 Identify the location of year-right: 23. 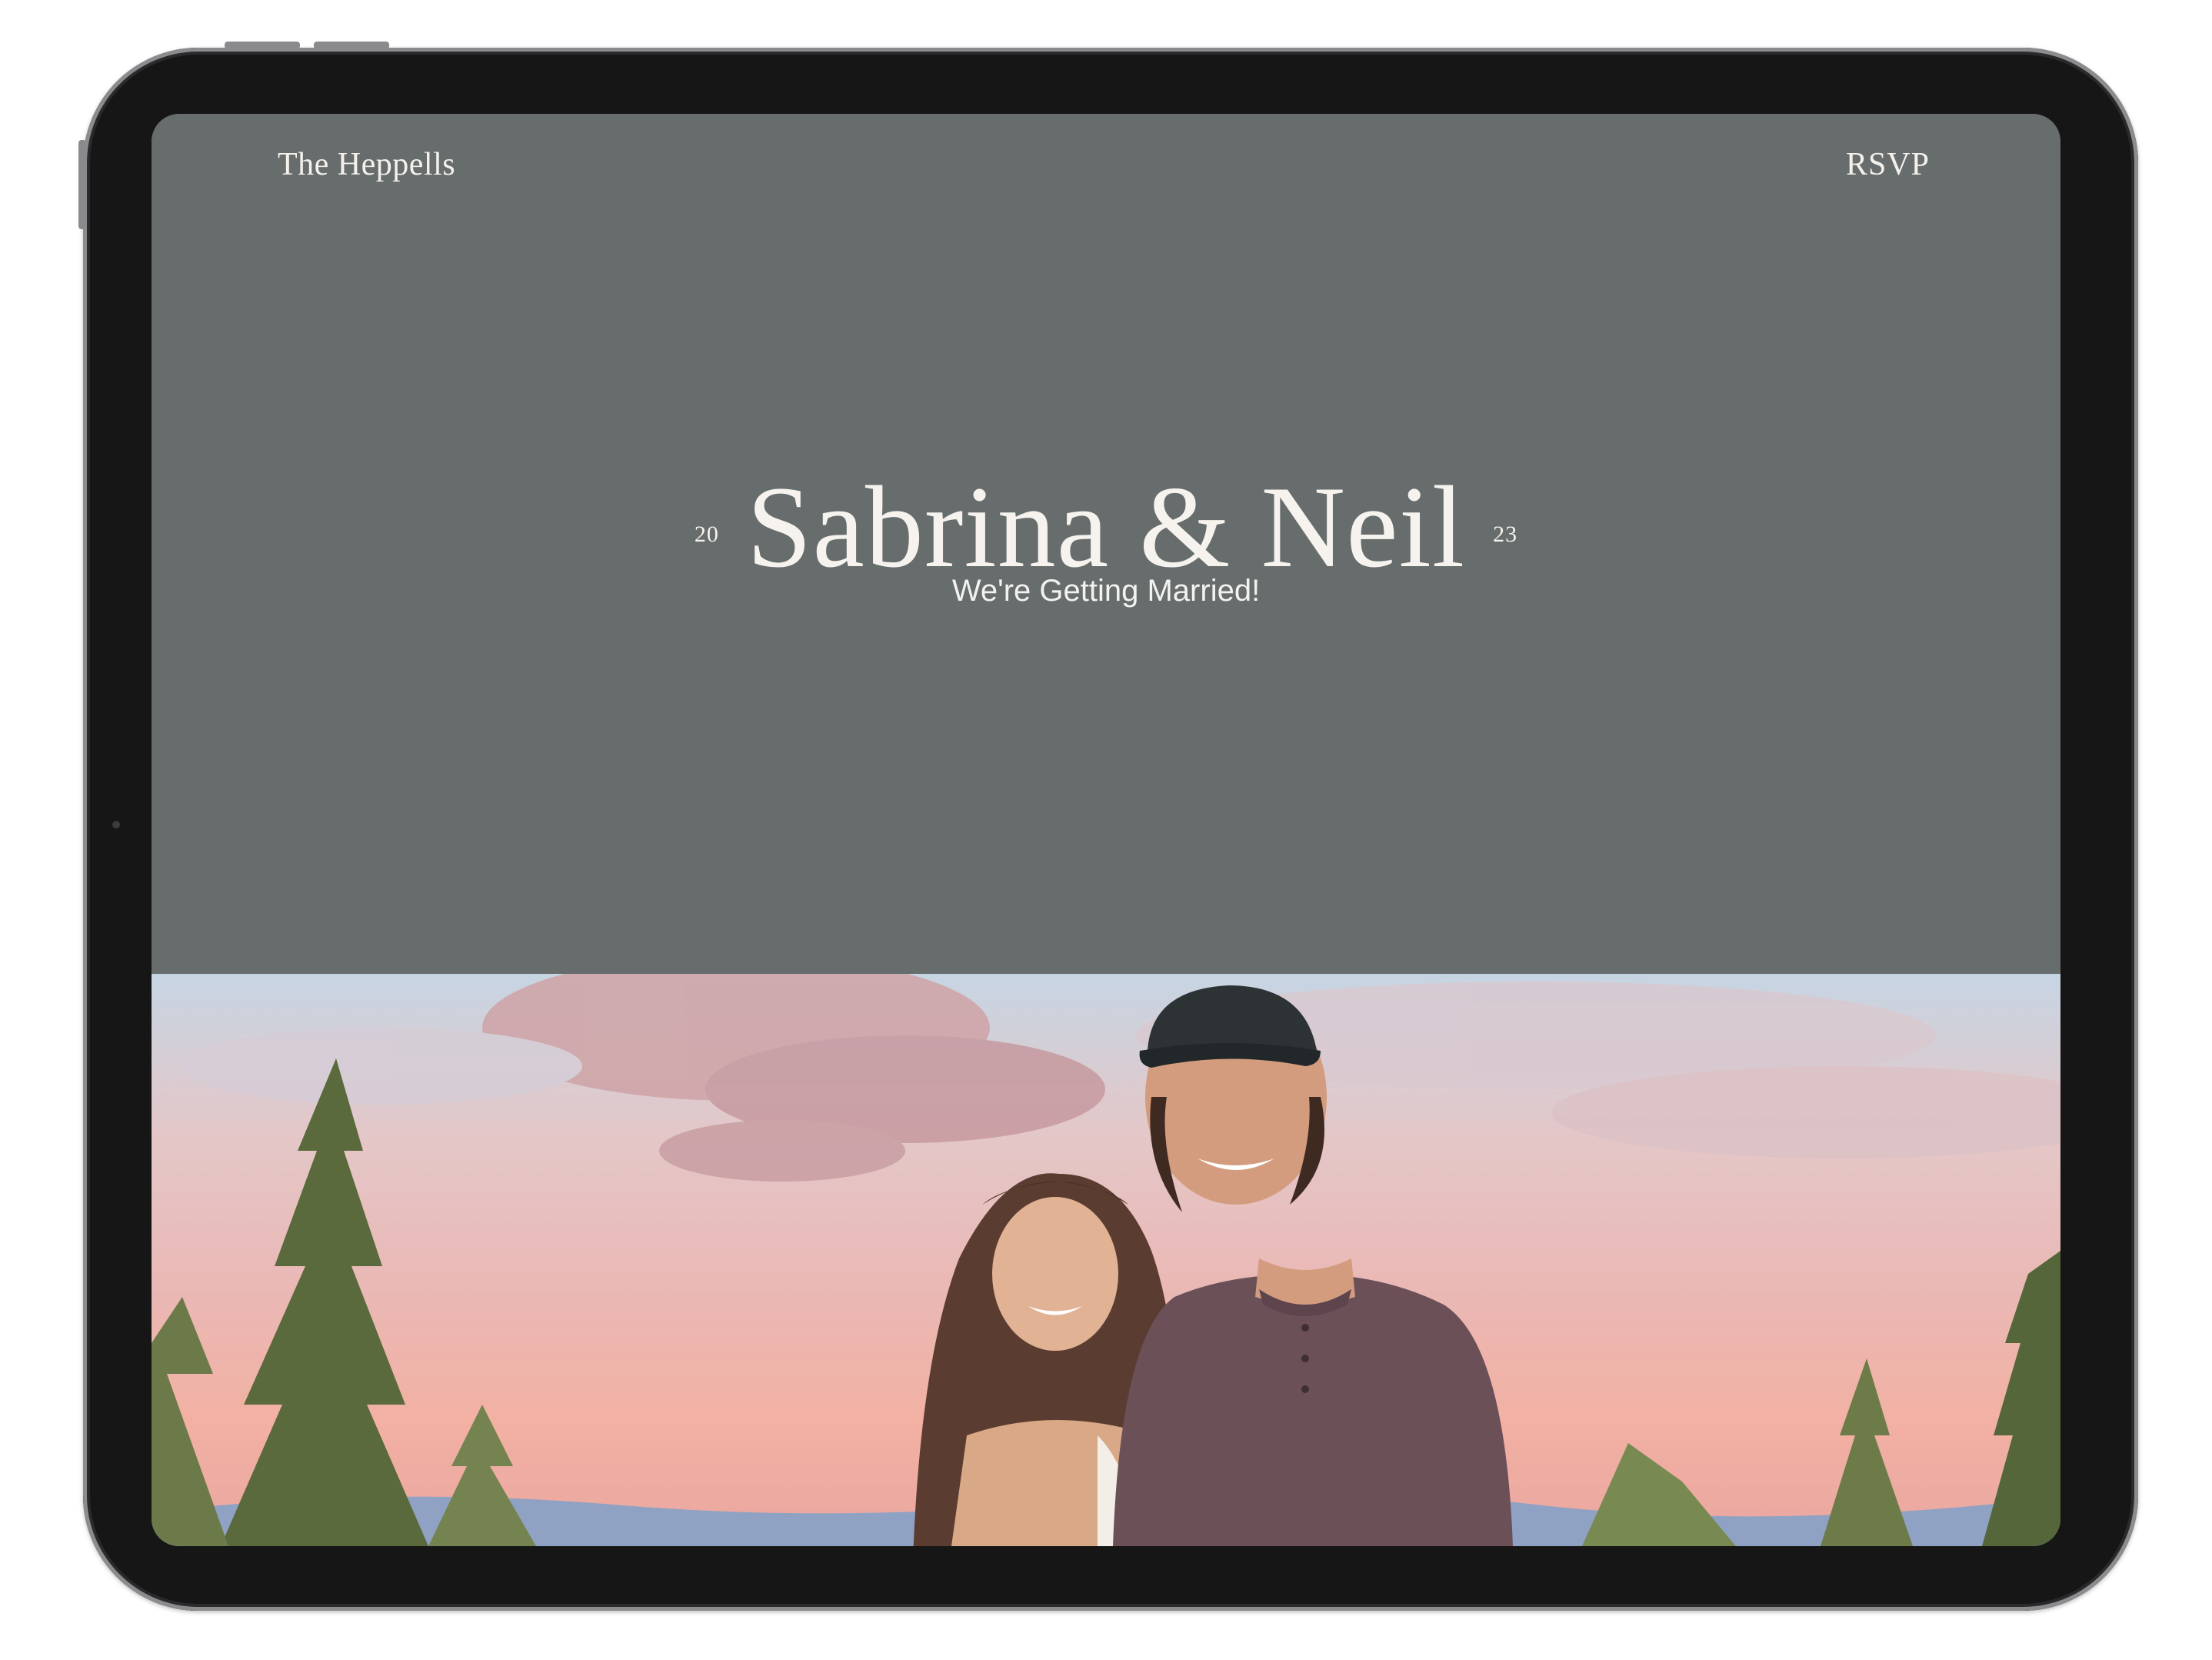
(1505, 534).